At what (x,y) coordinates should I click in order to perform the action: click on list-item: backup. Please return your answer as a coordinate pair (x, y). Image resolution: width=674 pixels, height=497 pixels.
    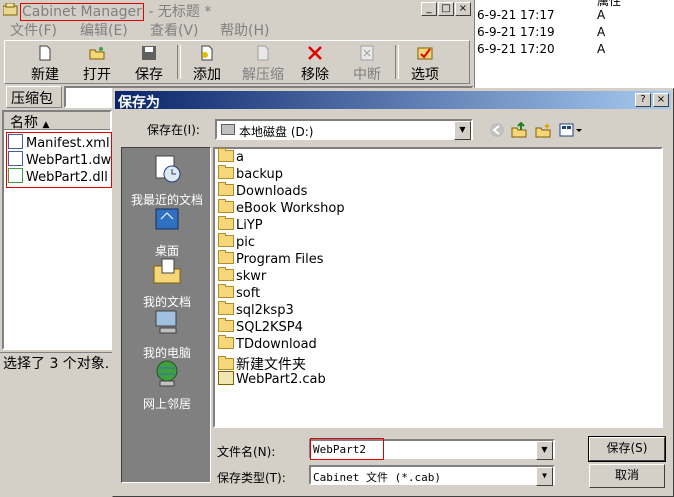
    Looking at the image, I should click on (250, 174).